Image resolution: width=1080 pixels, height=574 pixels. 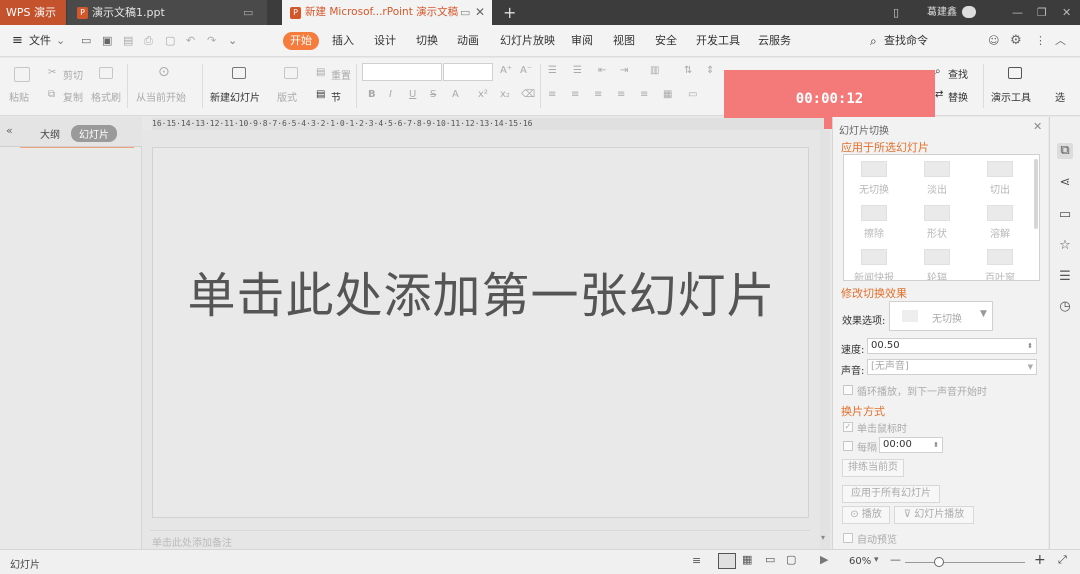 What do you see at coordinates (952, 367) in the screenshot?
I see `sound-select: [无声音] ▼` at bounding box center [952, 367].